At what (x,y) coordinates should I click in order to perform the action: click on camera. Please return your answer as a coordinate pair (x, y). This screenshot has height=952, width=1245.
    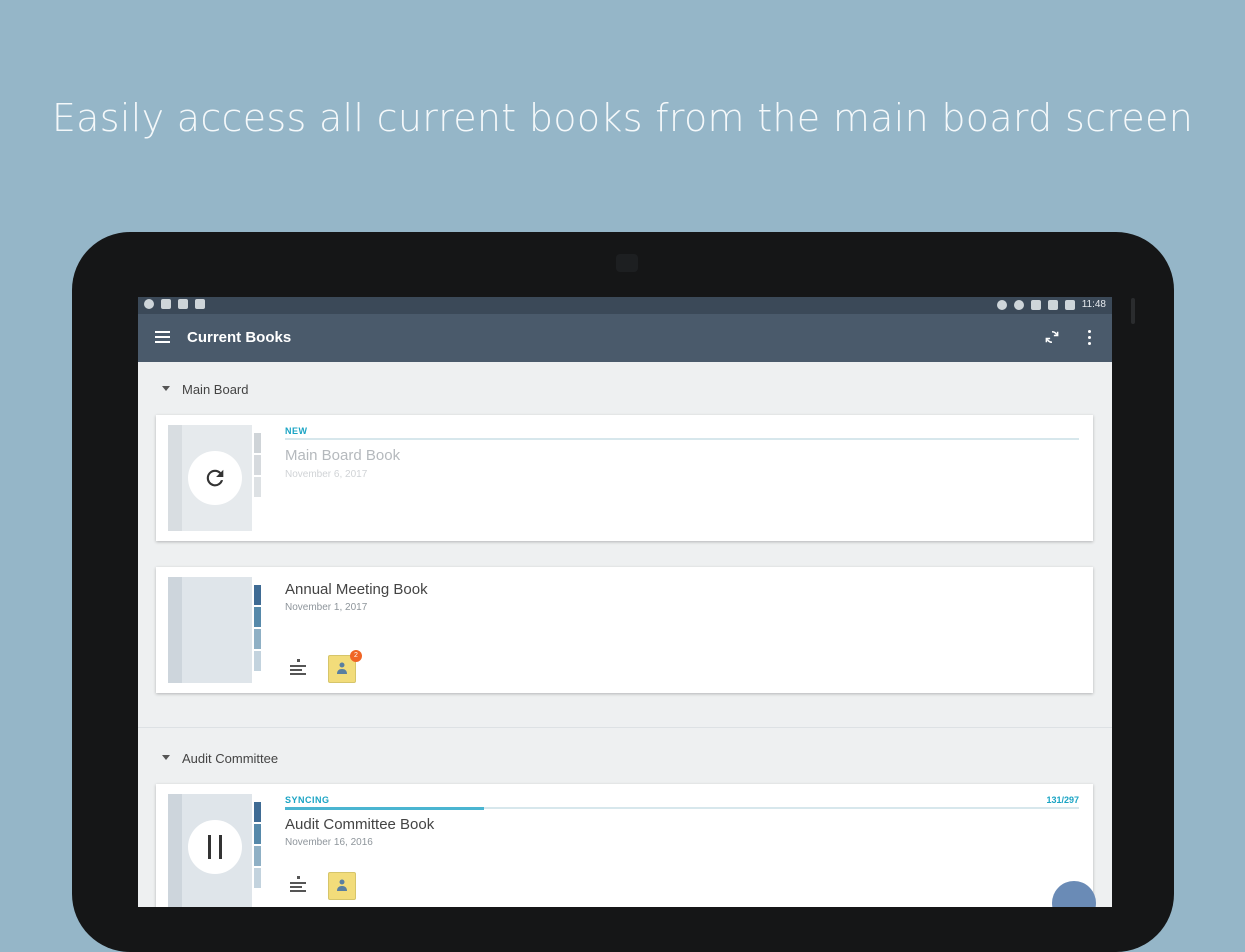
    Looking at the image, I should click on (627, 263).